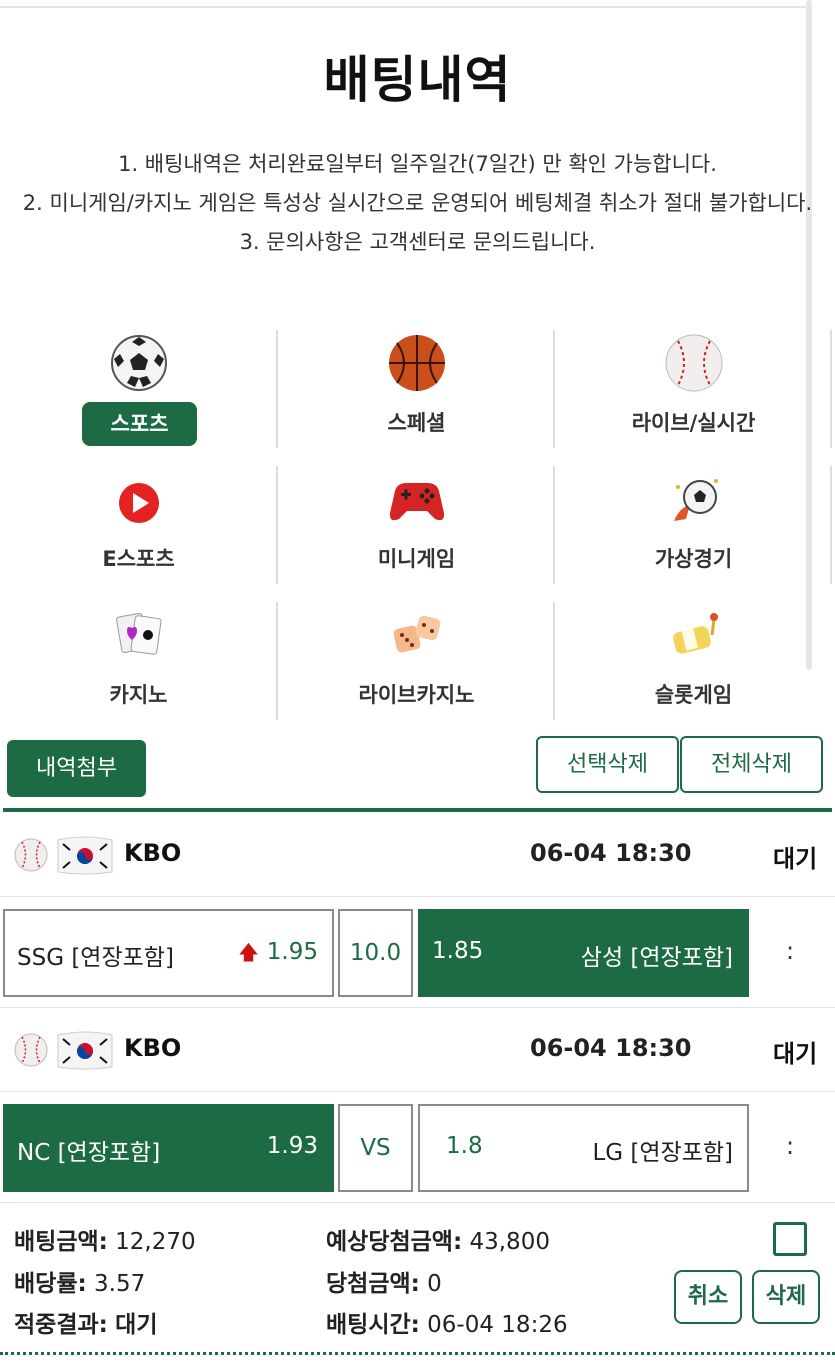 Image resolution: width=835 pixels, height=1372 pixels. I want to click on category-sports: 스포츠, so click(138, 390).